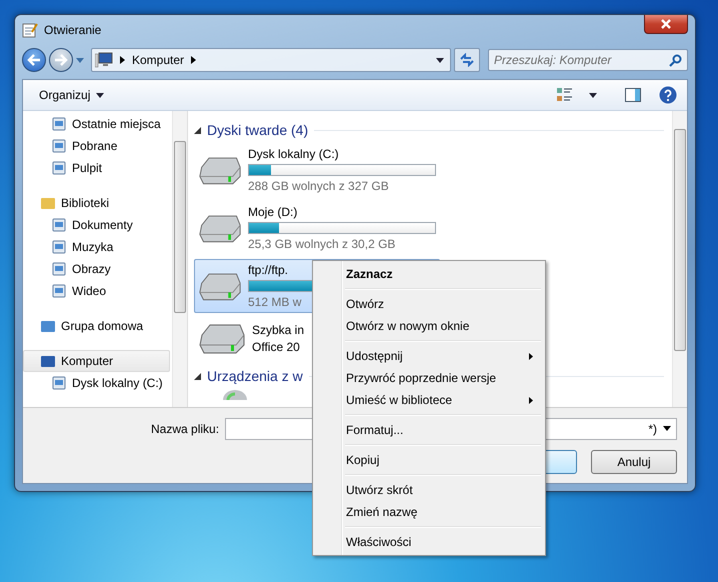  Describe the element at coordinates (257, 130) in the screenshot. I see `group-heading: Dyski twarde (4)` at that location.